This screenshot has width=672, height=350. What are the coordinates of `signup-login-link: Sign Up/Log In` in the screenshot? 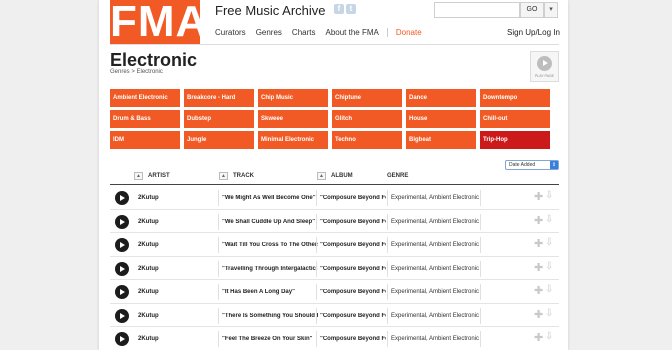 It's located at (533, 32).